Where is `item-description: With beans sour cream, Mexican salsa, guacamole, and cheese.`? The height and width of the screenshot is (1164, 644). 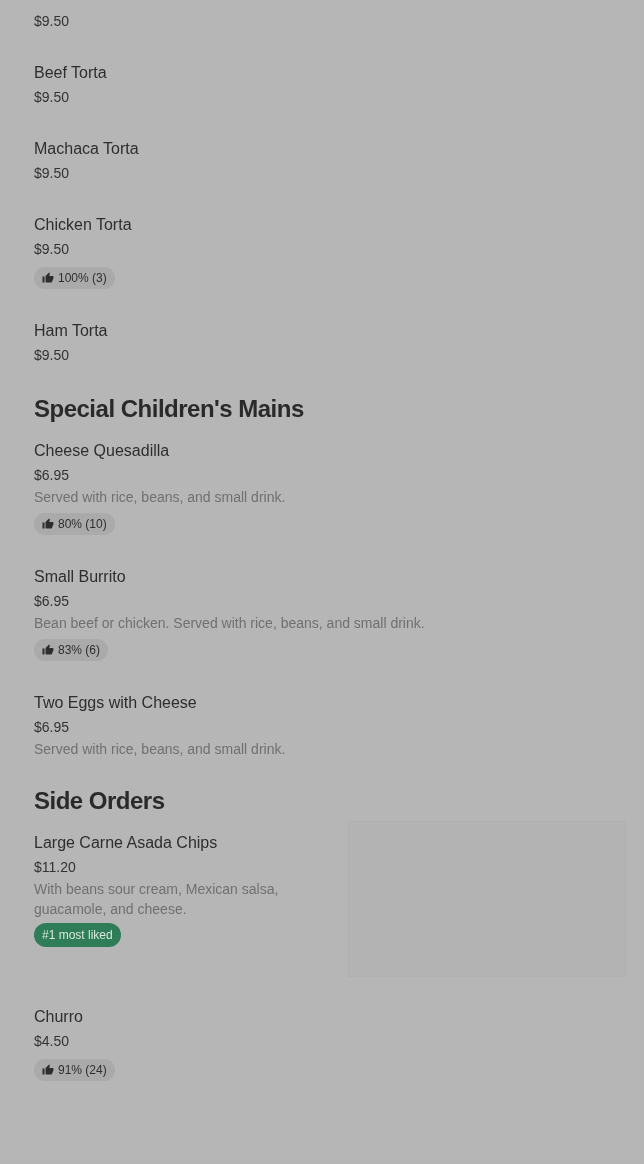
item-description: With beans sour cream, Mexican salsa, guacamole, and cheese. is located at coordinates (157, 899).